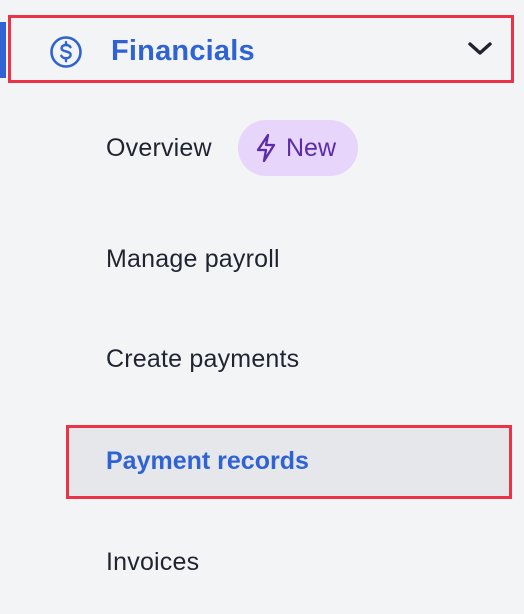  What do you see at coordinates (193, 259) in the screenshot?
I see `nav-item-manage-payroll: Manage payroll` at bounding box center [193, 259].